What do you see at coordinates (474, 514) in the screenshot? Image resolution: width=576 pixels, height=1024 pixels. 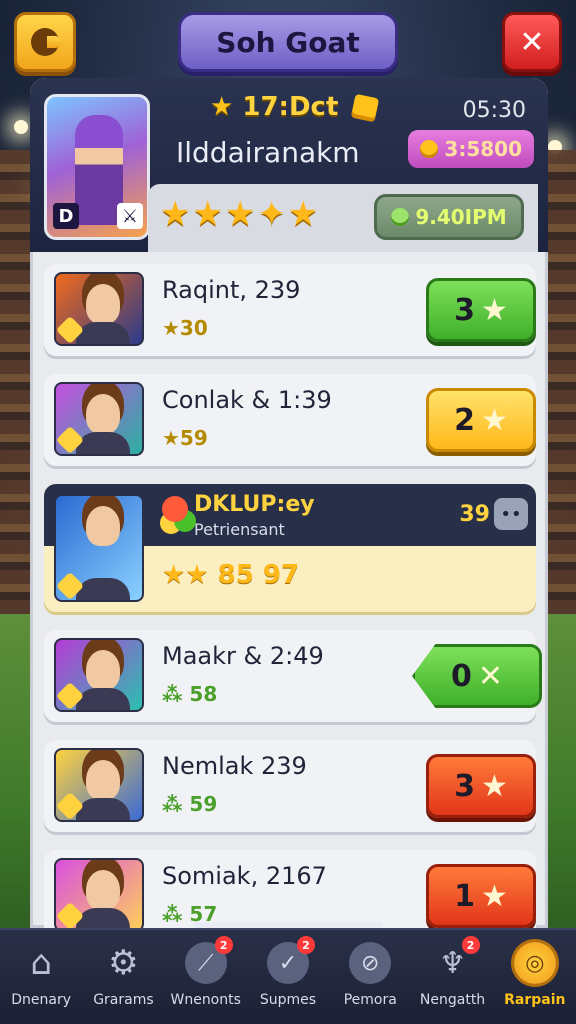 I see `player-score: 39` at bounding box center [474, 514].